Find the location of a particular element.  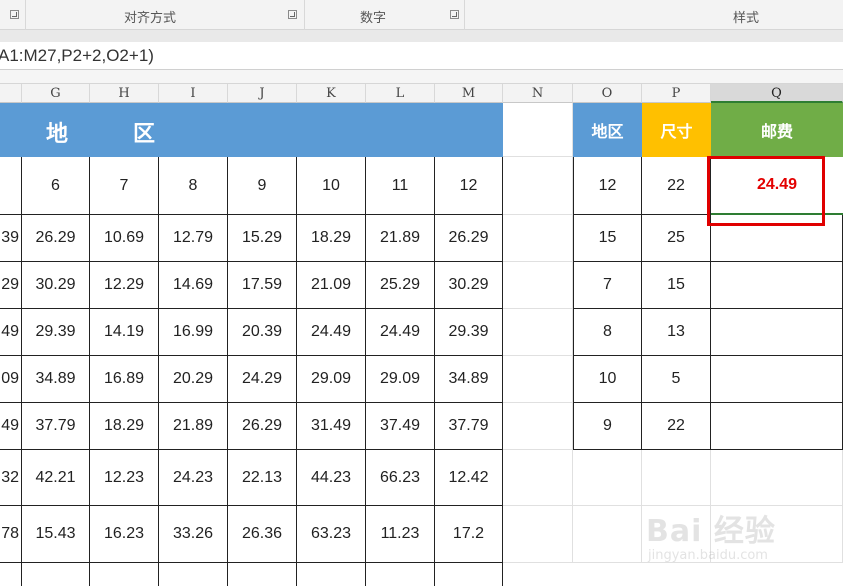

cell-n-row5 is located at coordinates (538, 332).